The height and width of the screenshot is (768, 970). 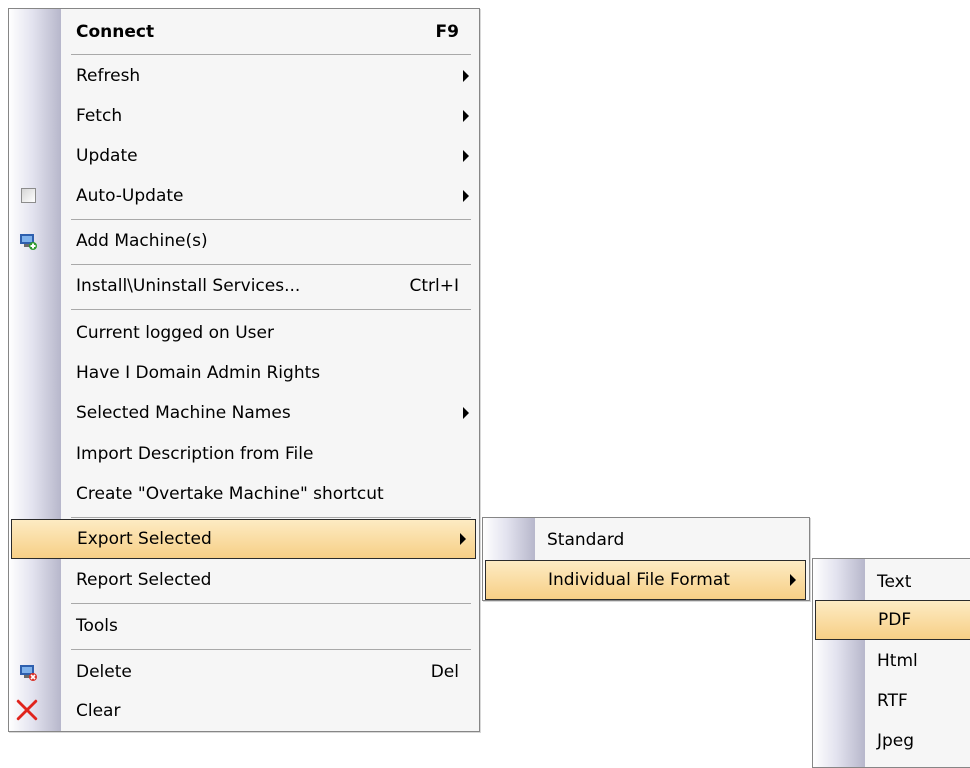 I want to click on menu-item-standard: Standard, so click(x=646, y=540).